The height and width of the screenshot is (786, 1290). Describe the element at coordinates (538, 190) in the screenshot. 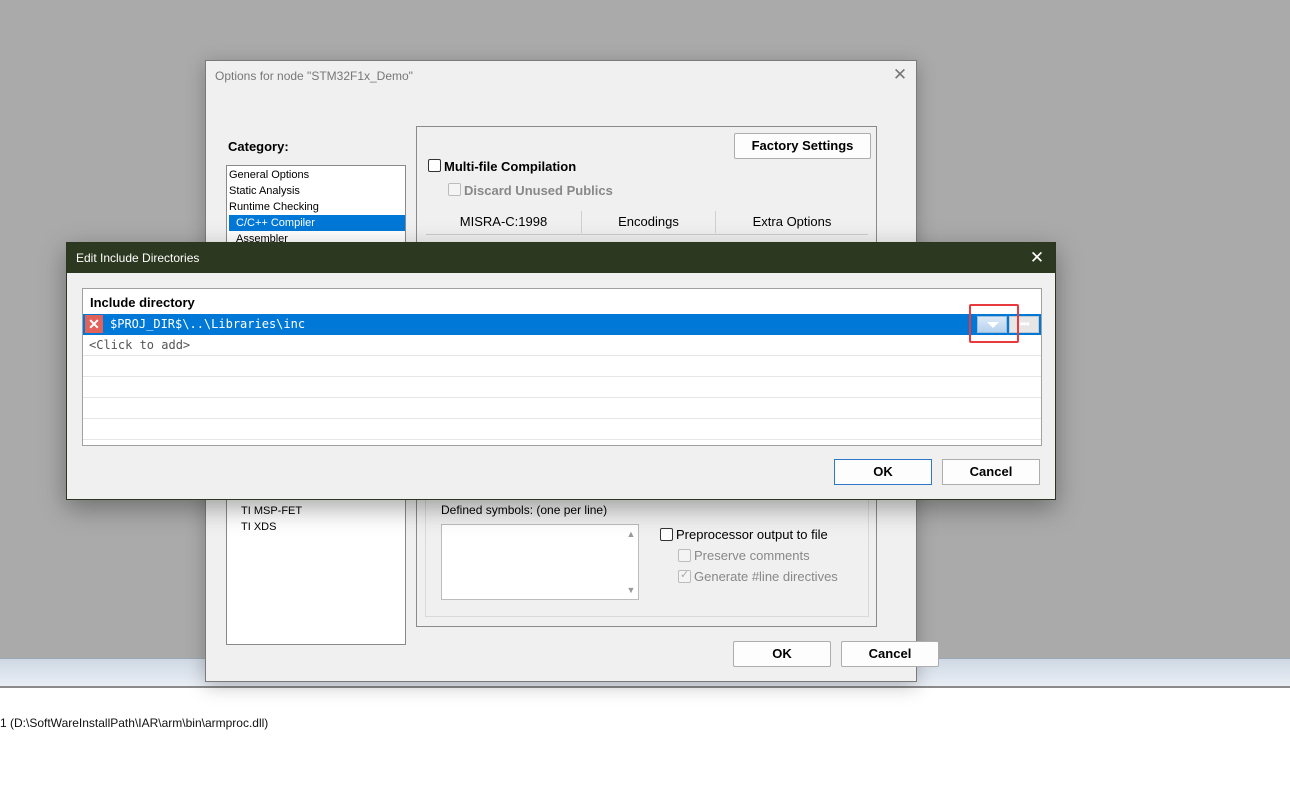

I see `discard-unused-label: Discard Unused Publics` at that location.